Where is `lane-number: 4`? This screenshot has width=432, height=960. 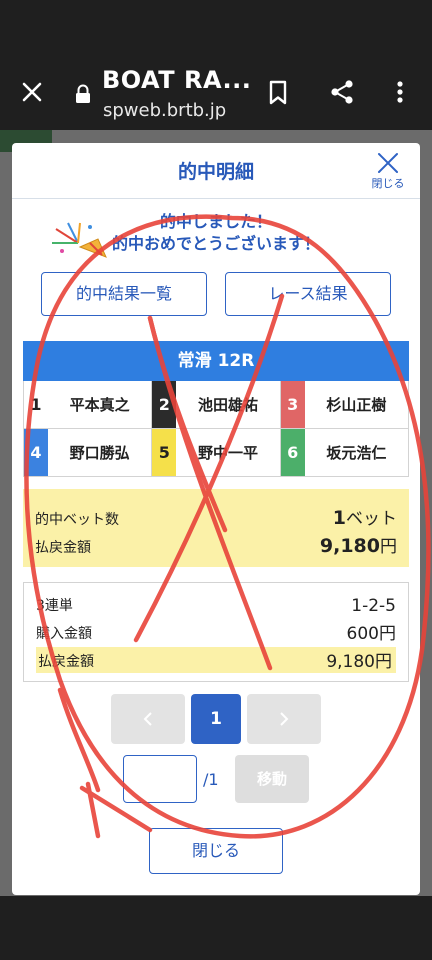
lane-number: 4 is located at coordinates (36, 452).